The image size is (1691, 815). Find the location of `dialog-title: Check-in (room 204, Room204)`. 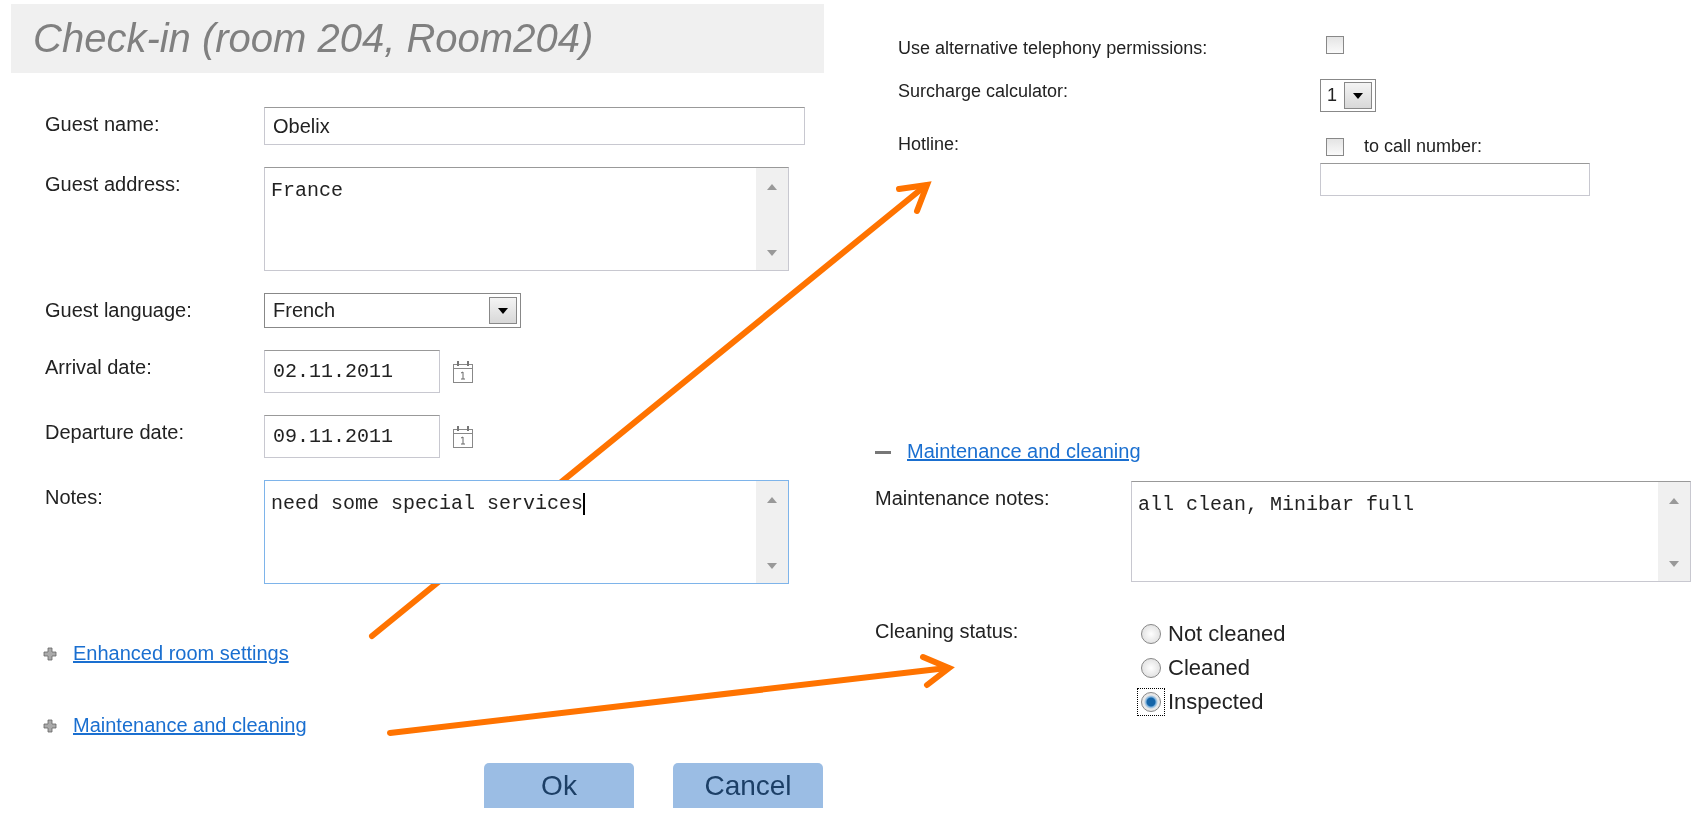

dialog-title: Check-in (room 204, Room204) is located at coordinates (313, 38).